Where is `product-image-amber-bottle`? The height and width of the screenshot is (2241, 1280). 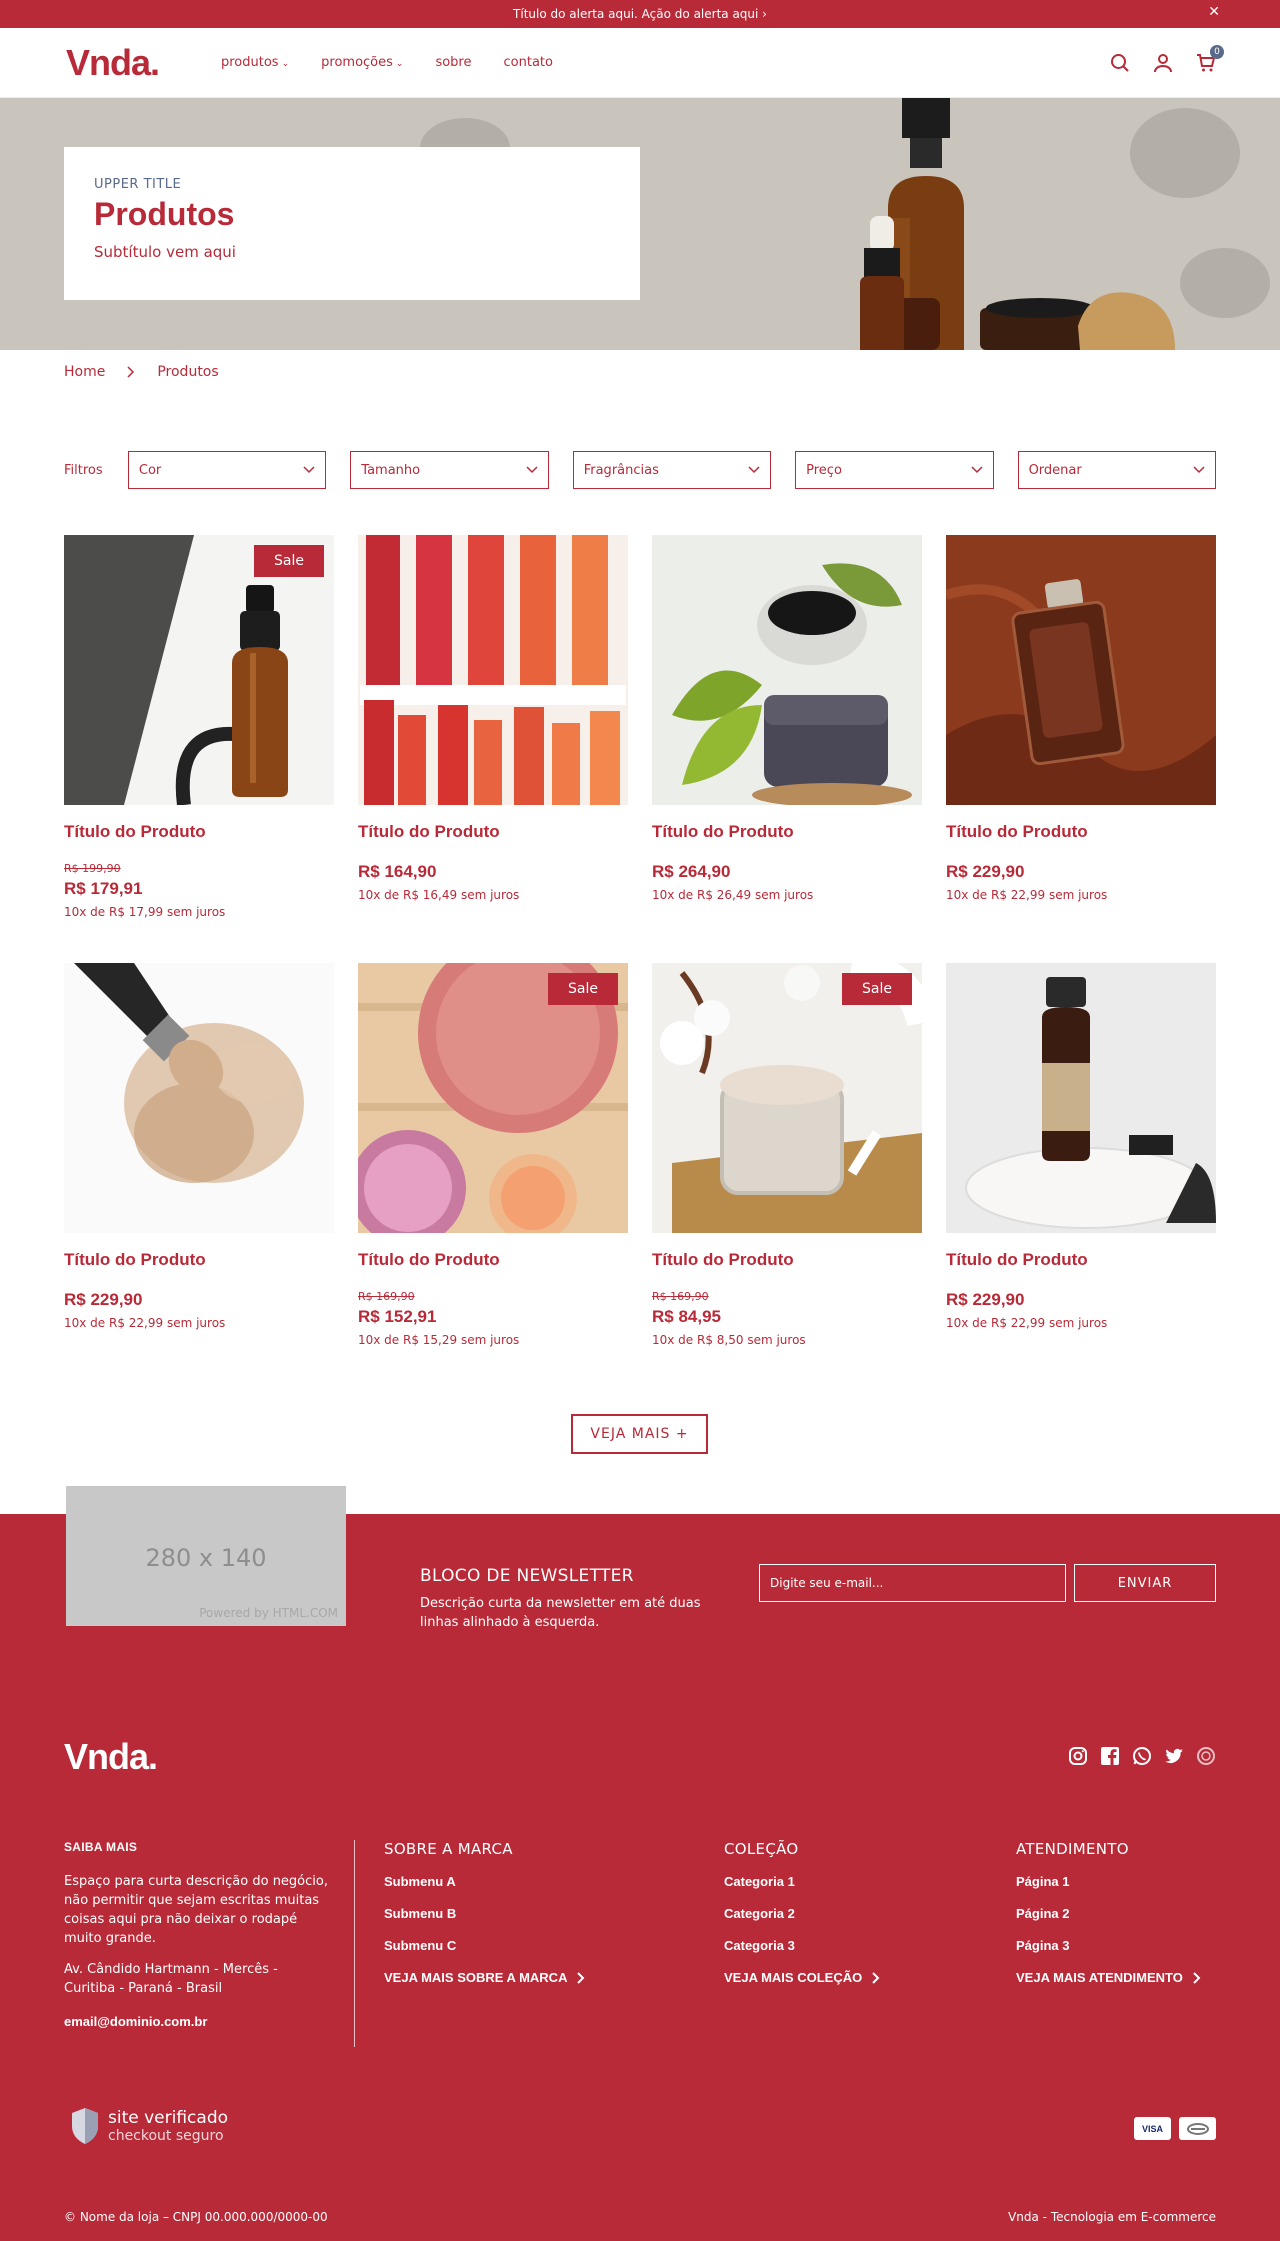
product-image-amber-bottle is located at coordinates (1081, 1098).